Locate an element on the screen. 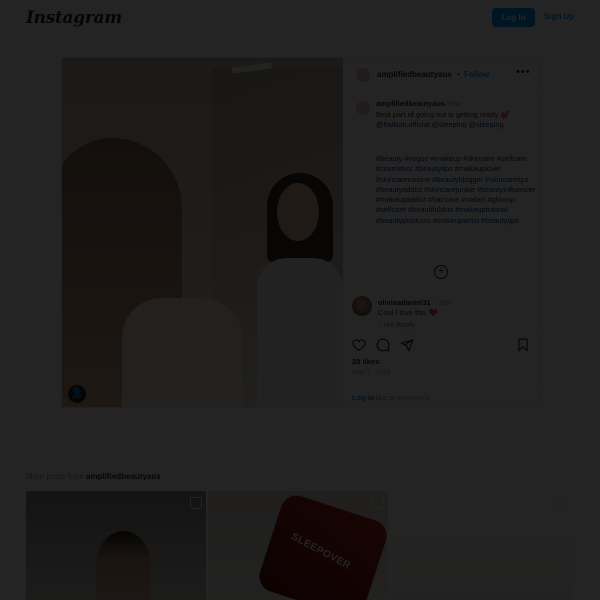 The image size is (600, 600). header-username: amplifiedbeautyaus is located at coordinates (414, 74).